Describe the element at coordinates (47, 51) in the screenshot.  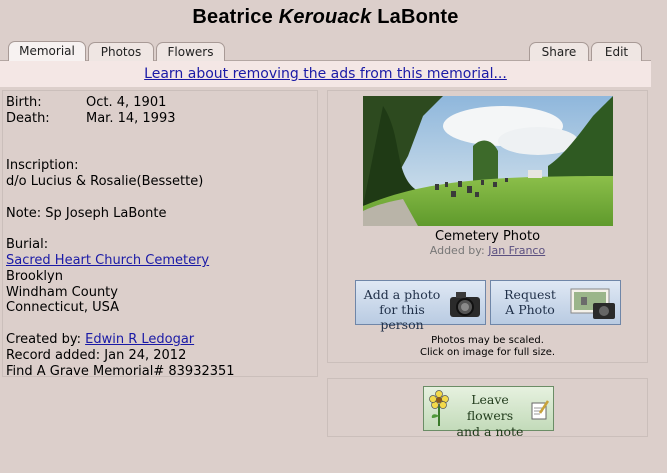
I see `tab-memorial: Memorial` at that location.